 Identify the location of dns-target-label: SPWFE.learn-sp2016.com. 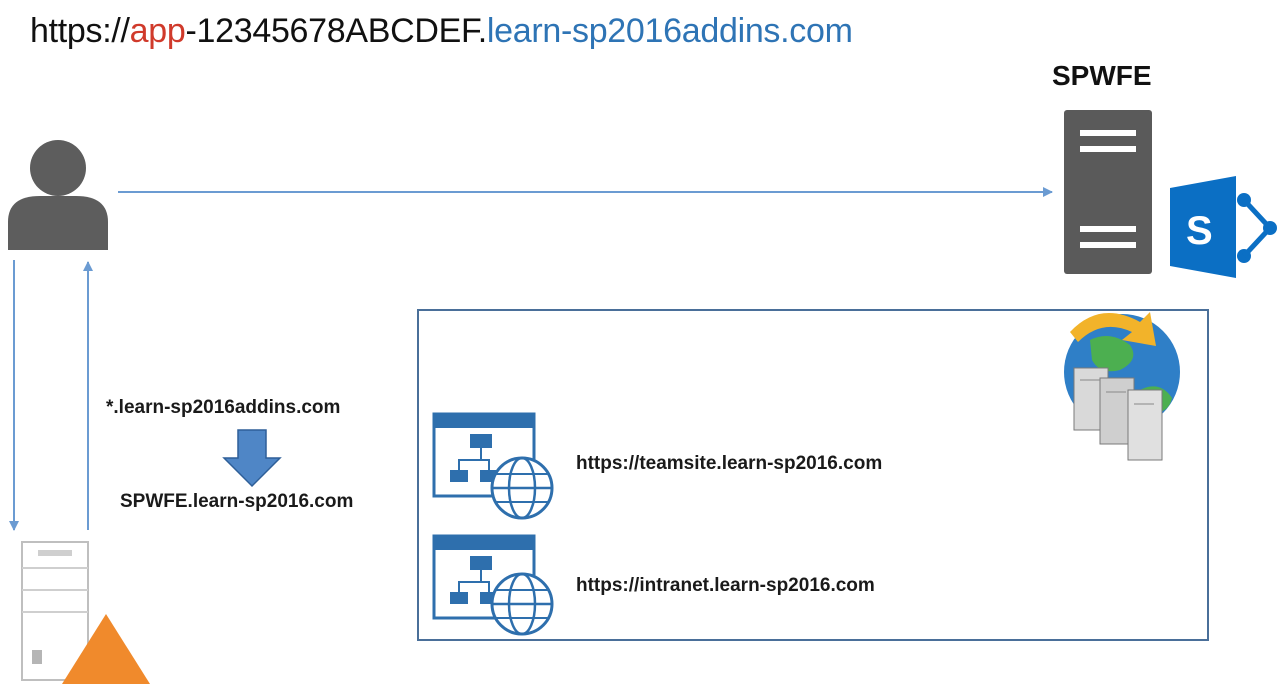
(237, 501).